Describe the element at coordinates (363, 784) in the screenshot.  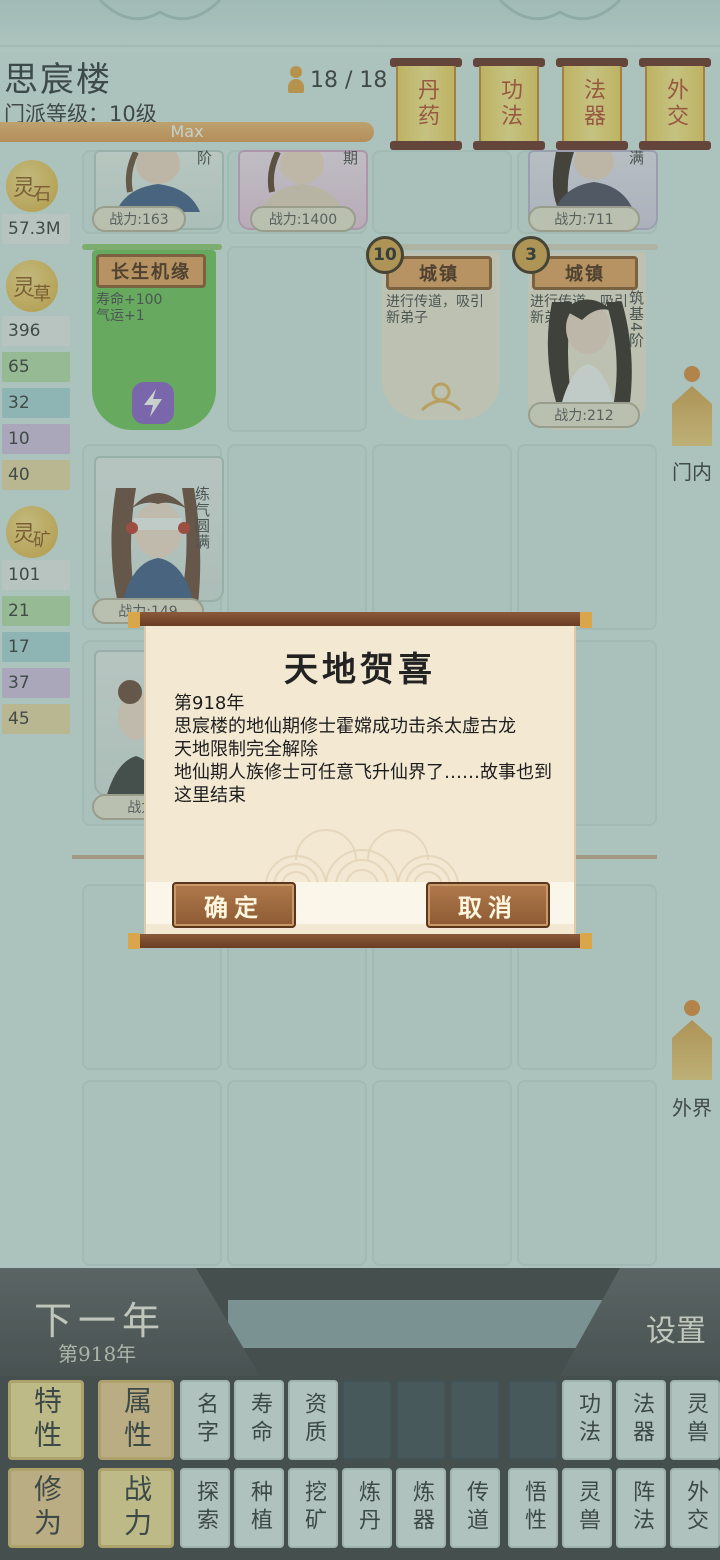
I see `dialog-line: 地仙期人族修士可任意飞升仙界了……故事也到这里结束` at that location.